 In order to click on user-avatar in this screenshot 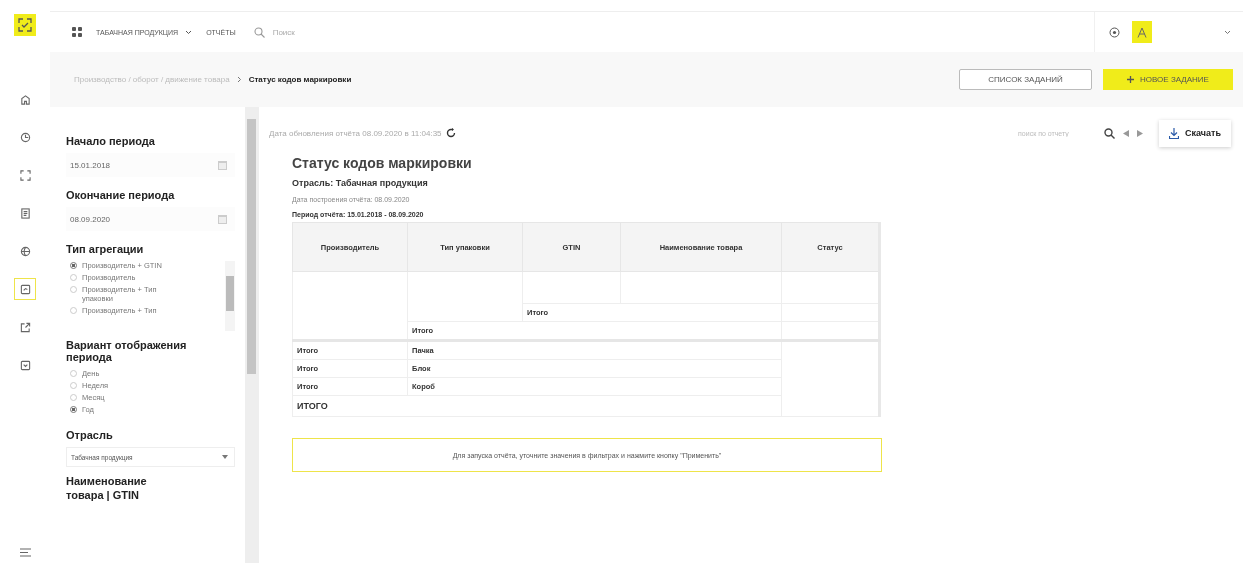, I will do `click(1142, 32)`.